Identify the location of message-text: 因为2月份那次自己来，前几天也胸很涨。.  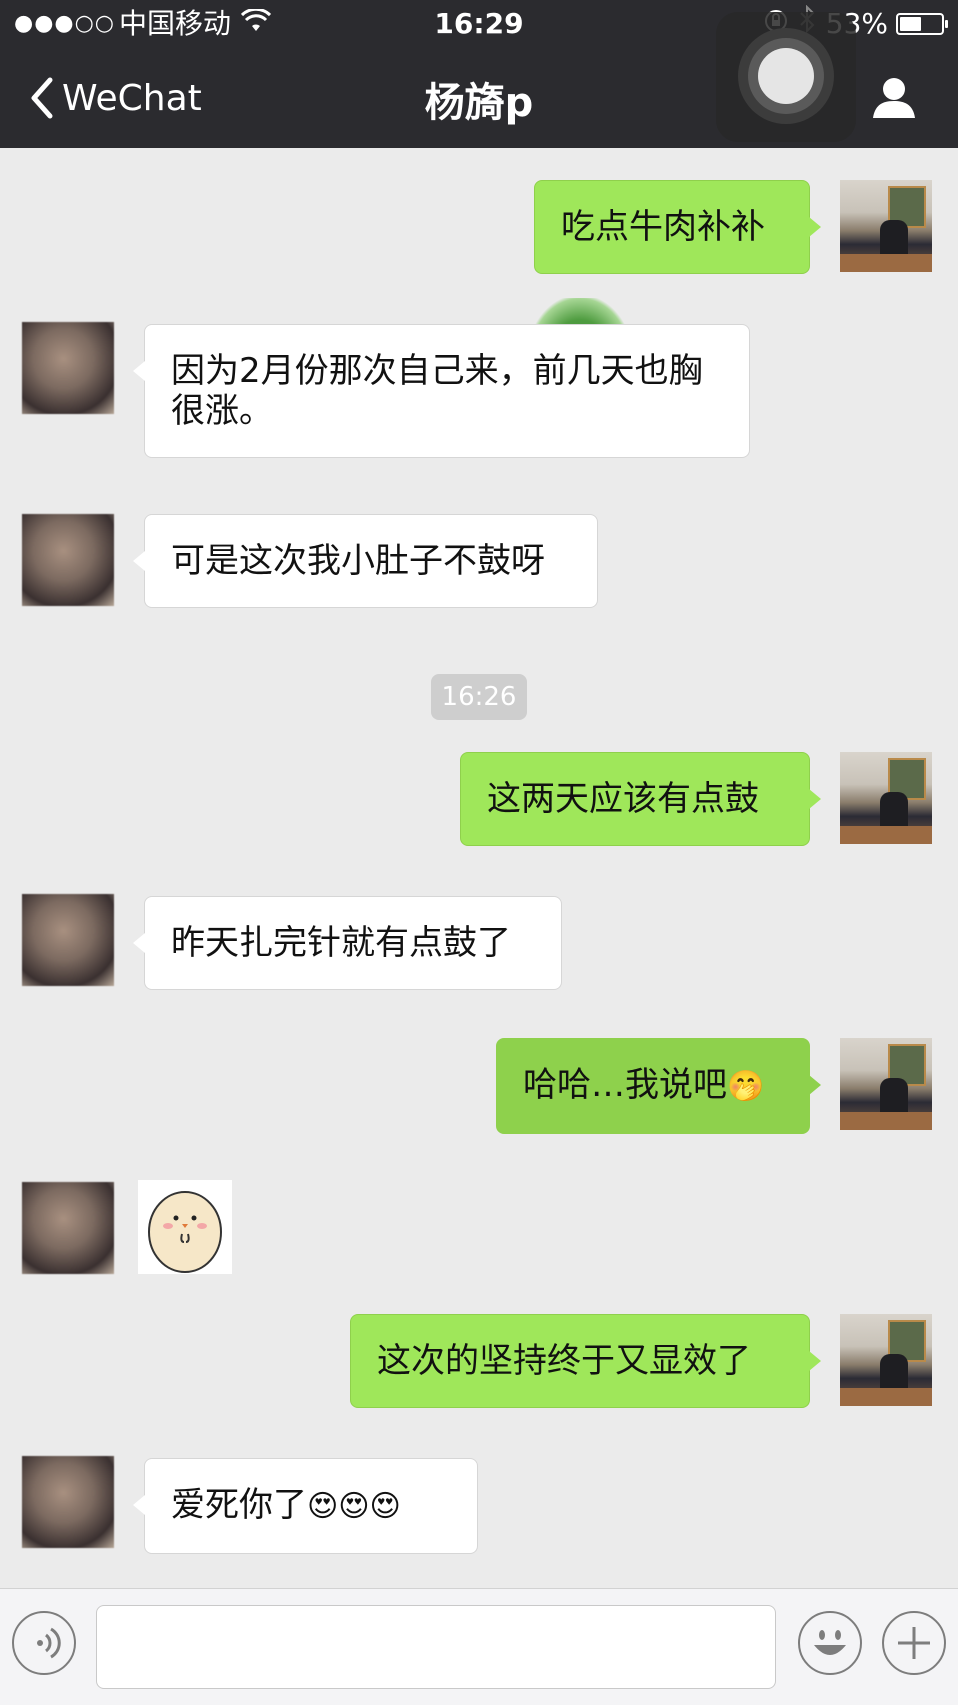
(437, 391).